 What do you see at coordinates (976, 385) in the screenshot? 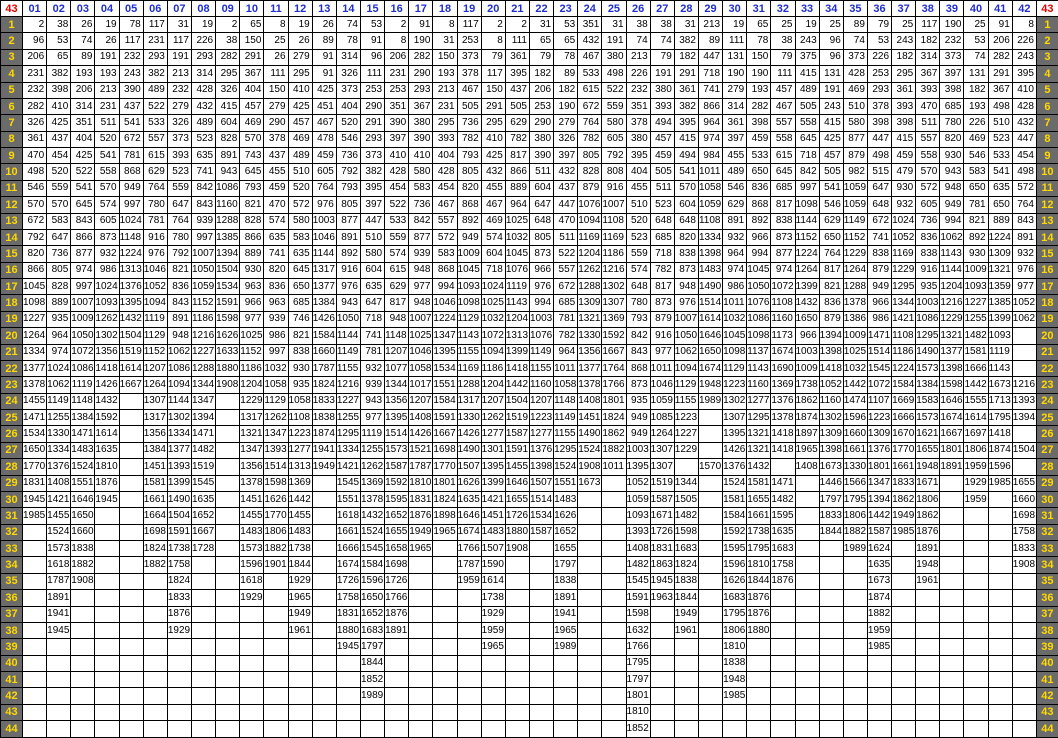
I see `table-cell: 1442` at bounding box center [976, 385].